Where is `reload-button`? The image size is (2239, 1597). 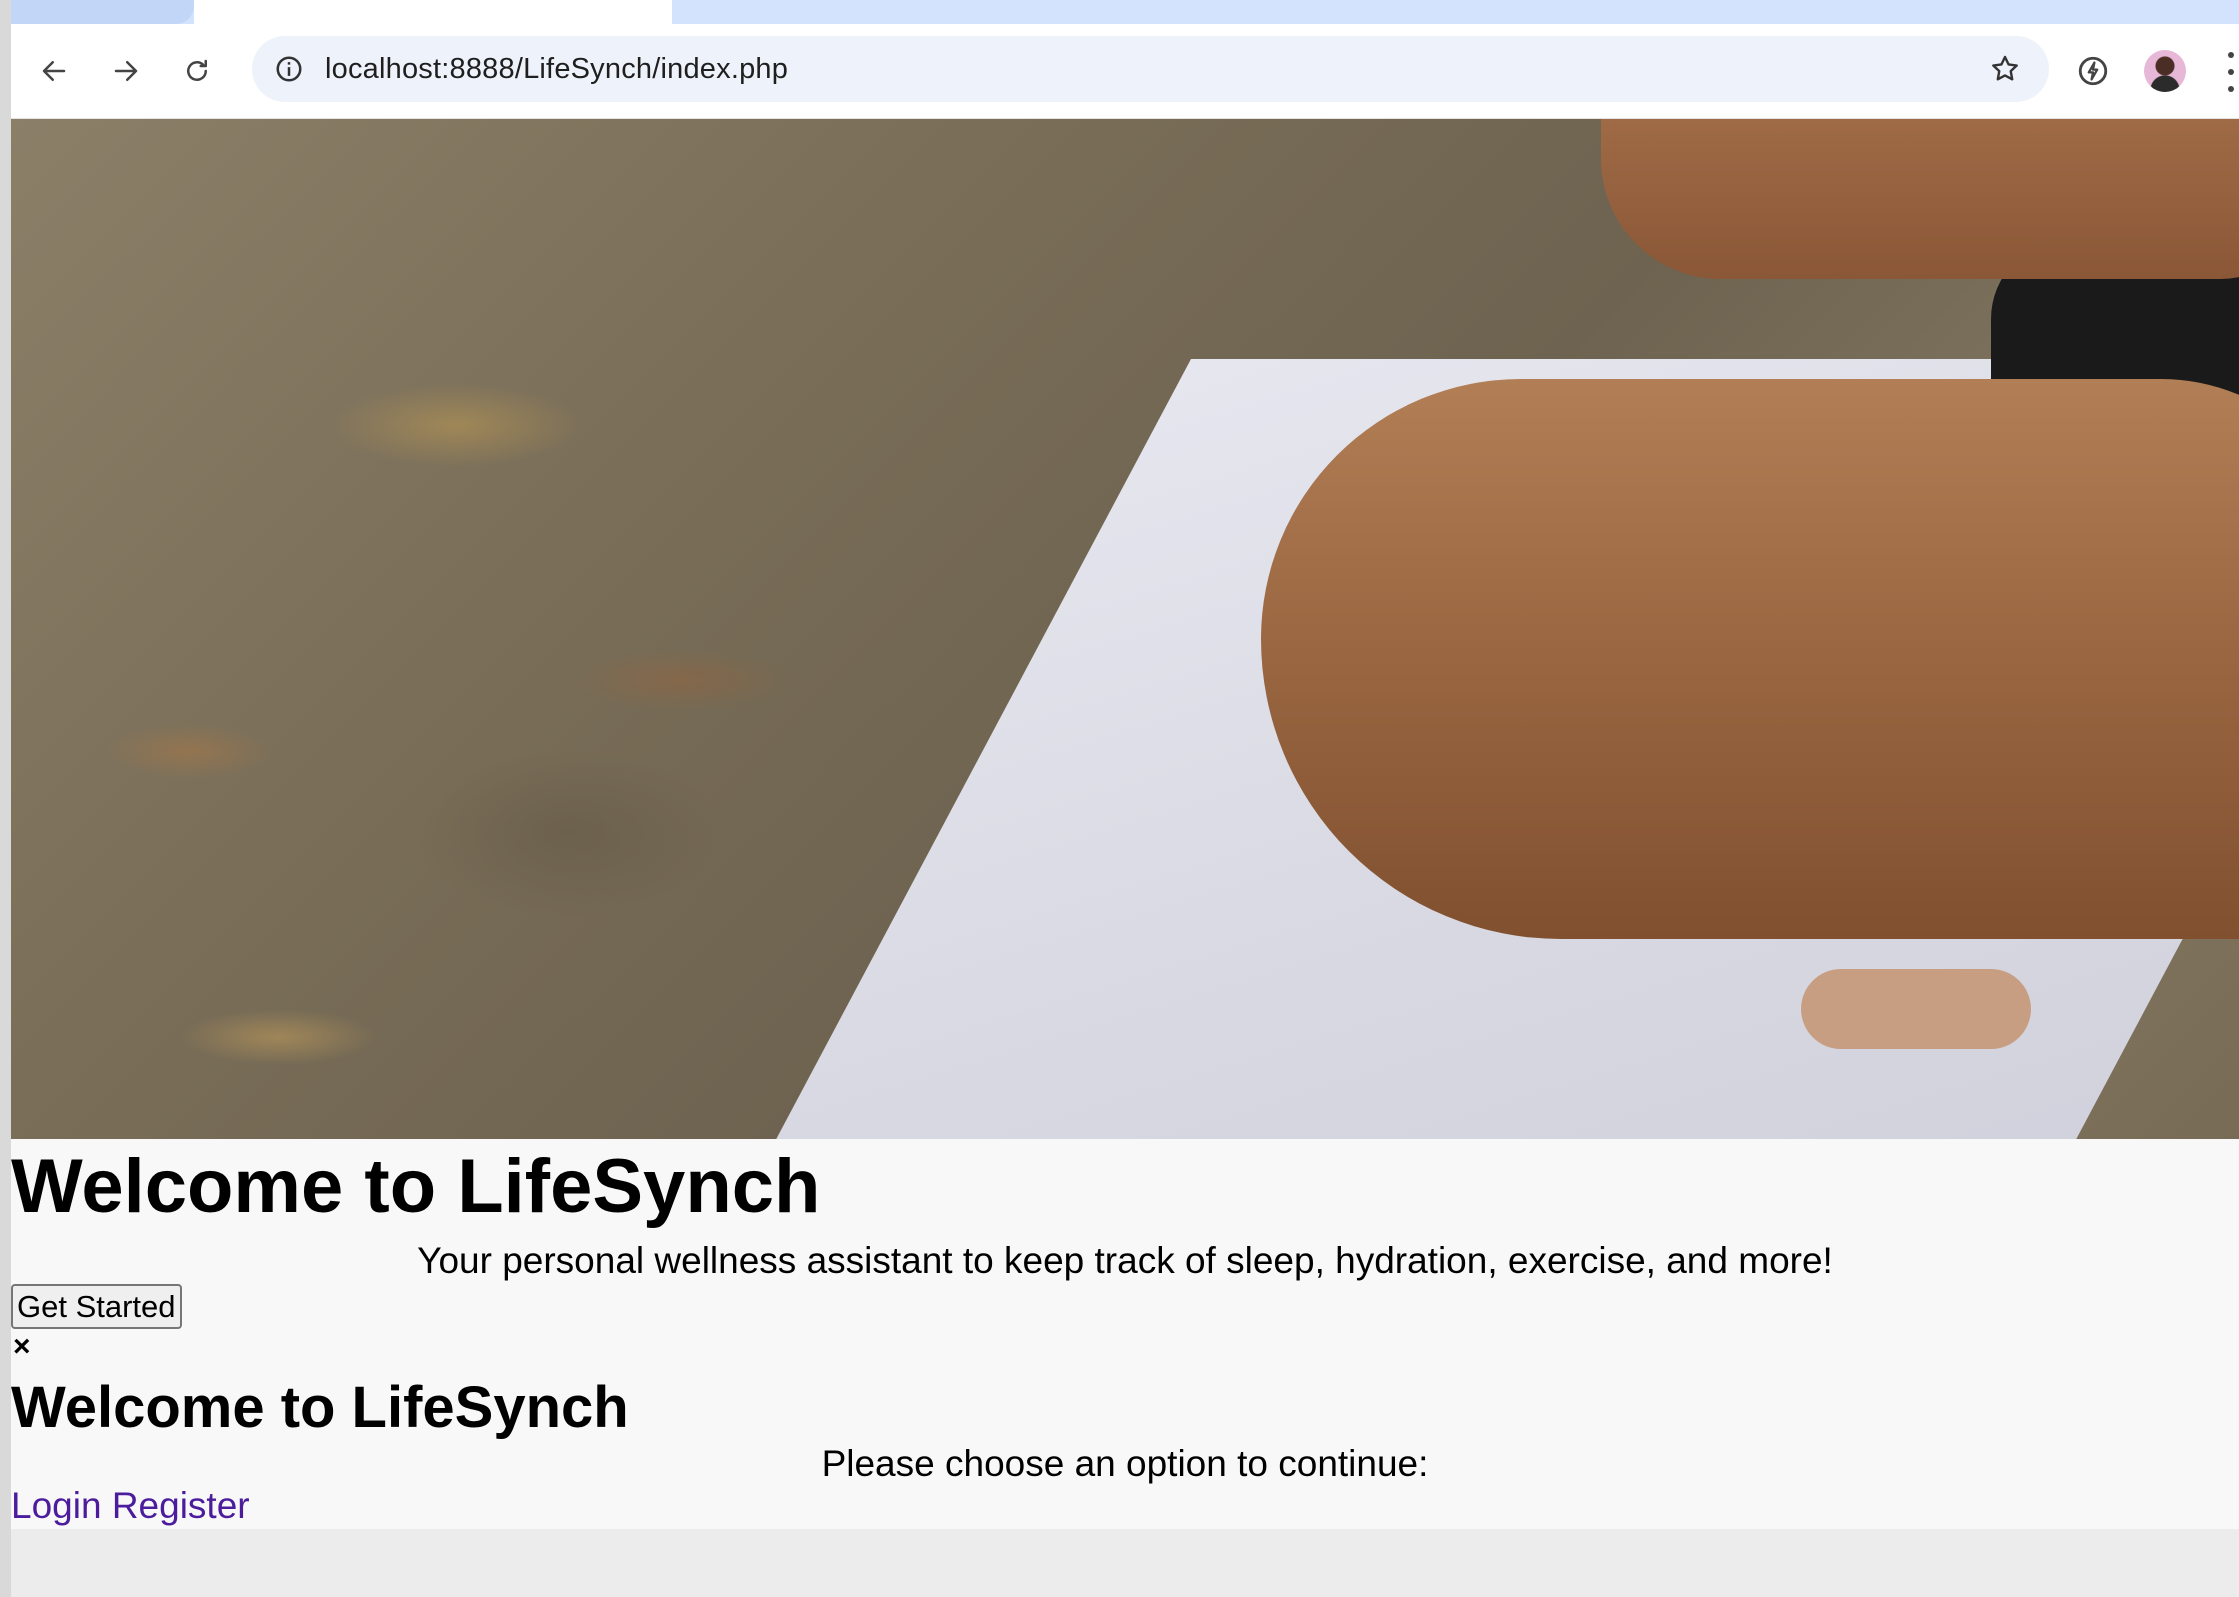 reload-button is located at coordinates (197, 71).